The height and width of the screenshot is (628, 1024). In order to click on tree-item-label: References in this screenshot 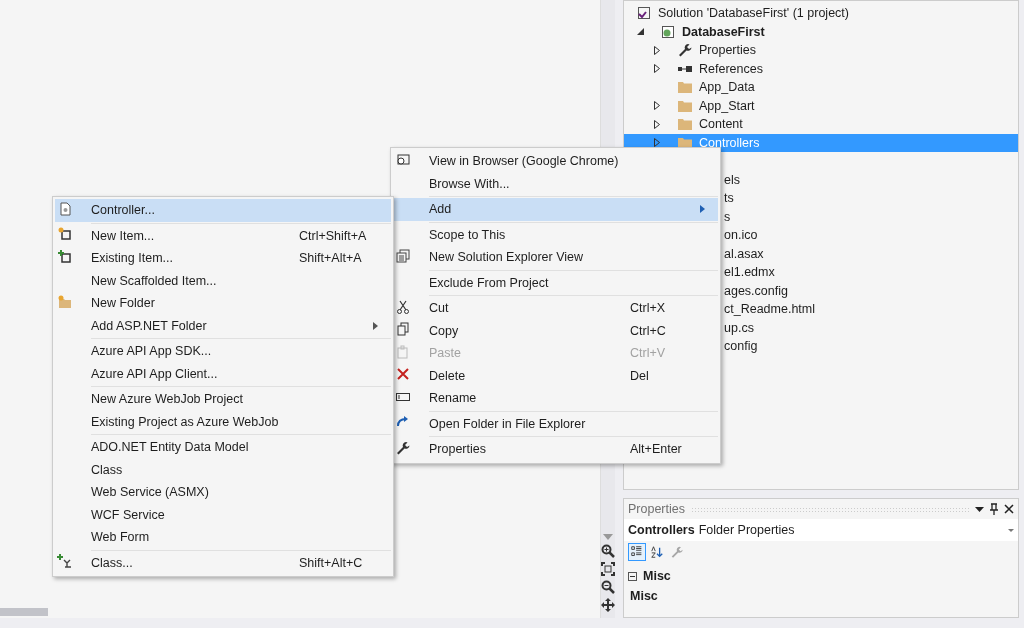, I will do `click(731, 68)`.